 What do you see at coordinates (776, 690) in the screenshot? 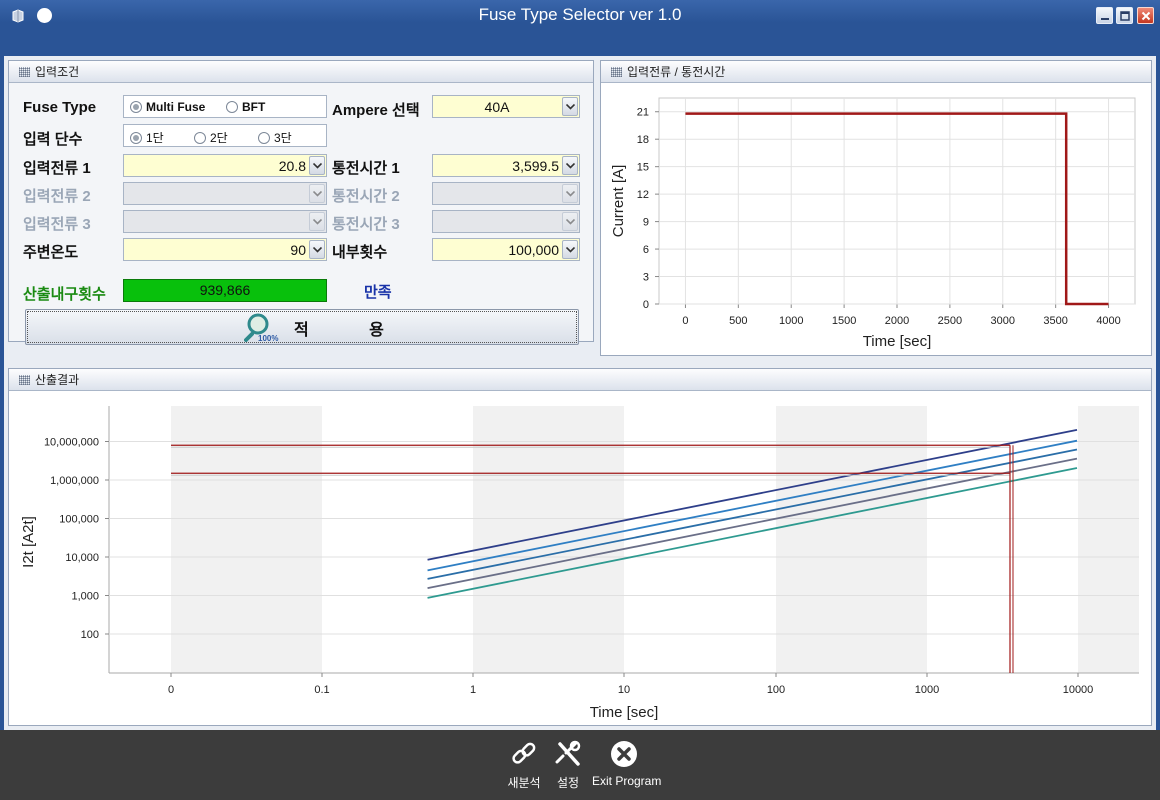
I see `x-tick-label: 100` at bounding box center [776, 690].